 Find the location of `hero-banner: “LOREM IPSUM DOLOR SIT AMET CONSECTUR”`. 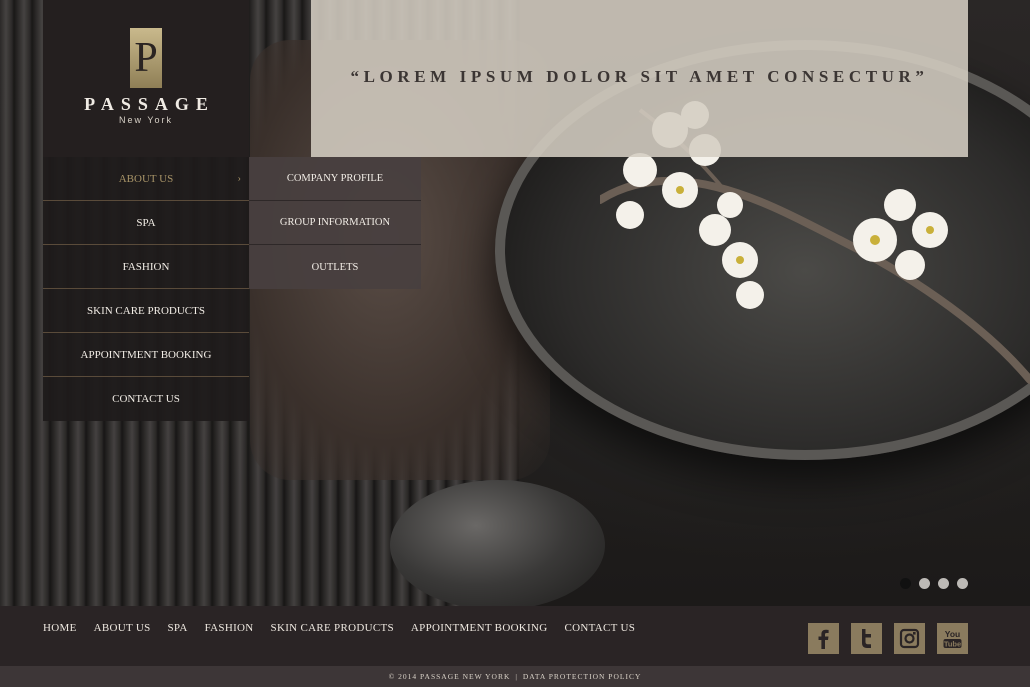

hero-banner: “LOREM IPSUM DOLOR SIT AMET CONSECTUR” is located at coordinates (639, 78).